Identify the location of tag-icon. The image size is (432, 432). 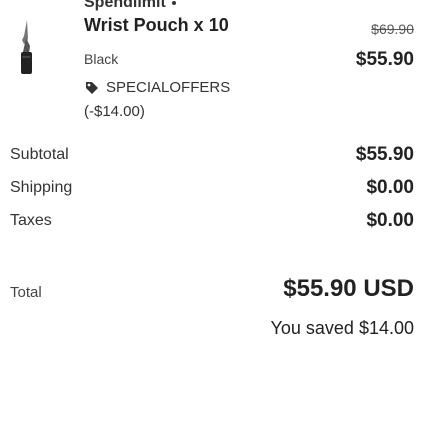
(92, 87).